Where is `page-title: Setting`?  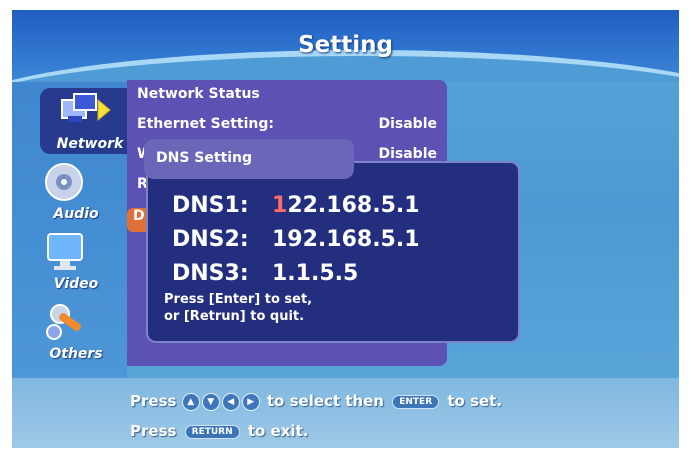 page-title: Setting is located at coordinates (345, 45).